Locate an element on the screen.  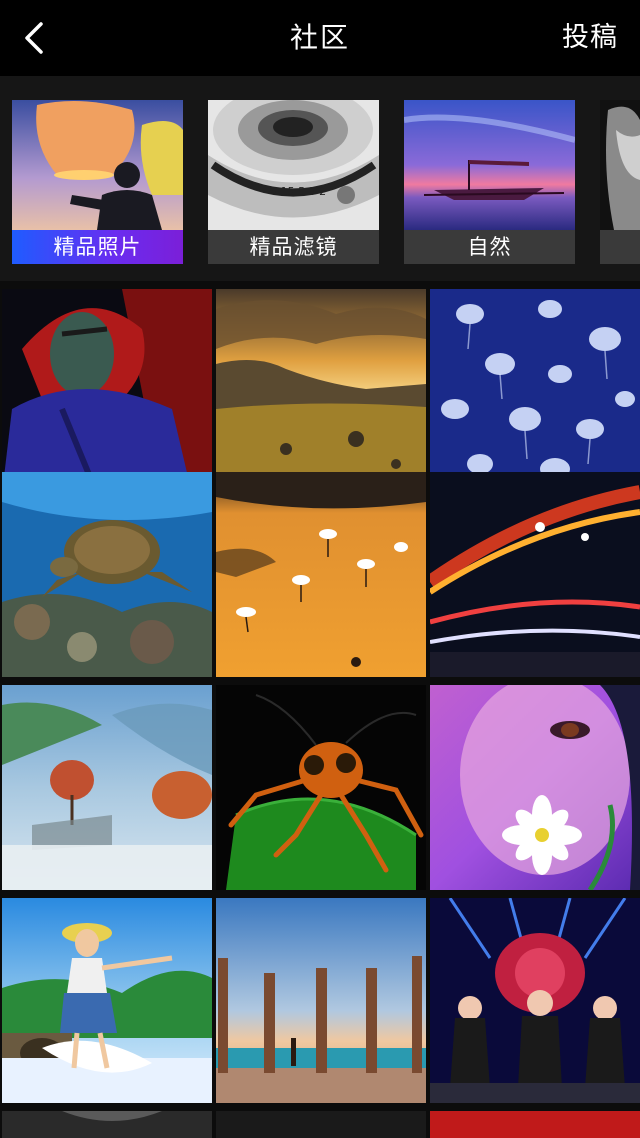
top-bar: 社区 投稿 is located at coordinates (320, 38).